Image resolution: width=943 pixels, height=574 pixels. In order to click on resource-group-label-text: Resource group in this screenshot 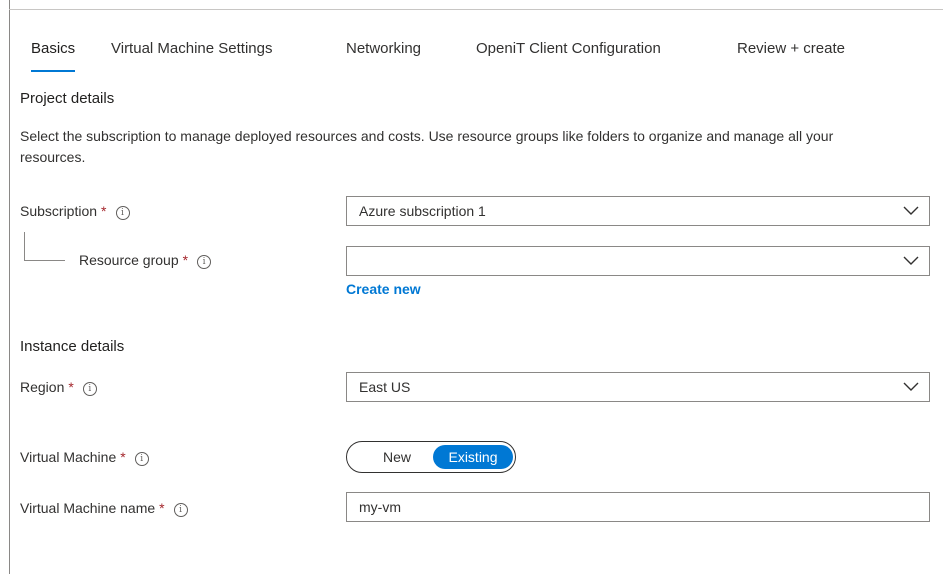, I will do `click(129, 260)`.